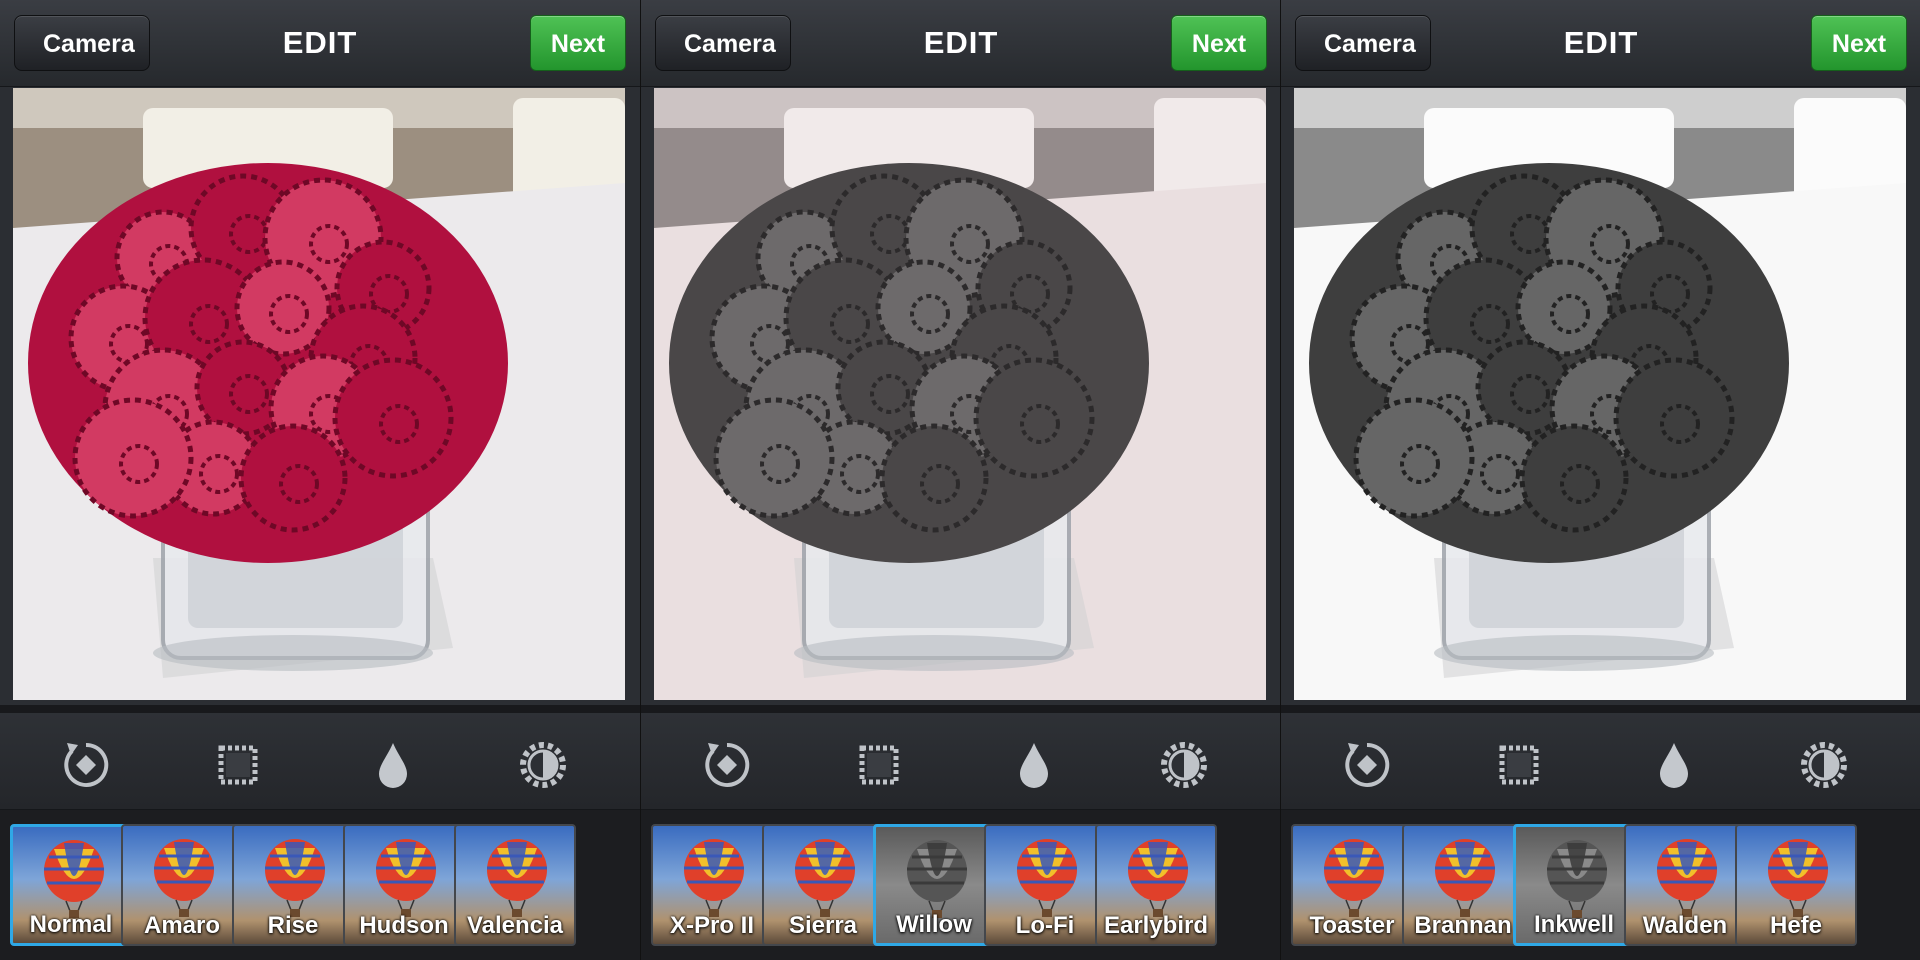 This screenshot has height=960, width=1920. I want to click on filter-label: Hefe, so click(1796, 925).